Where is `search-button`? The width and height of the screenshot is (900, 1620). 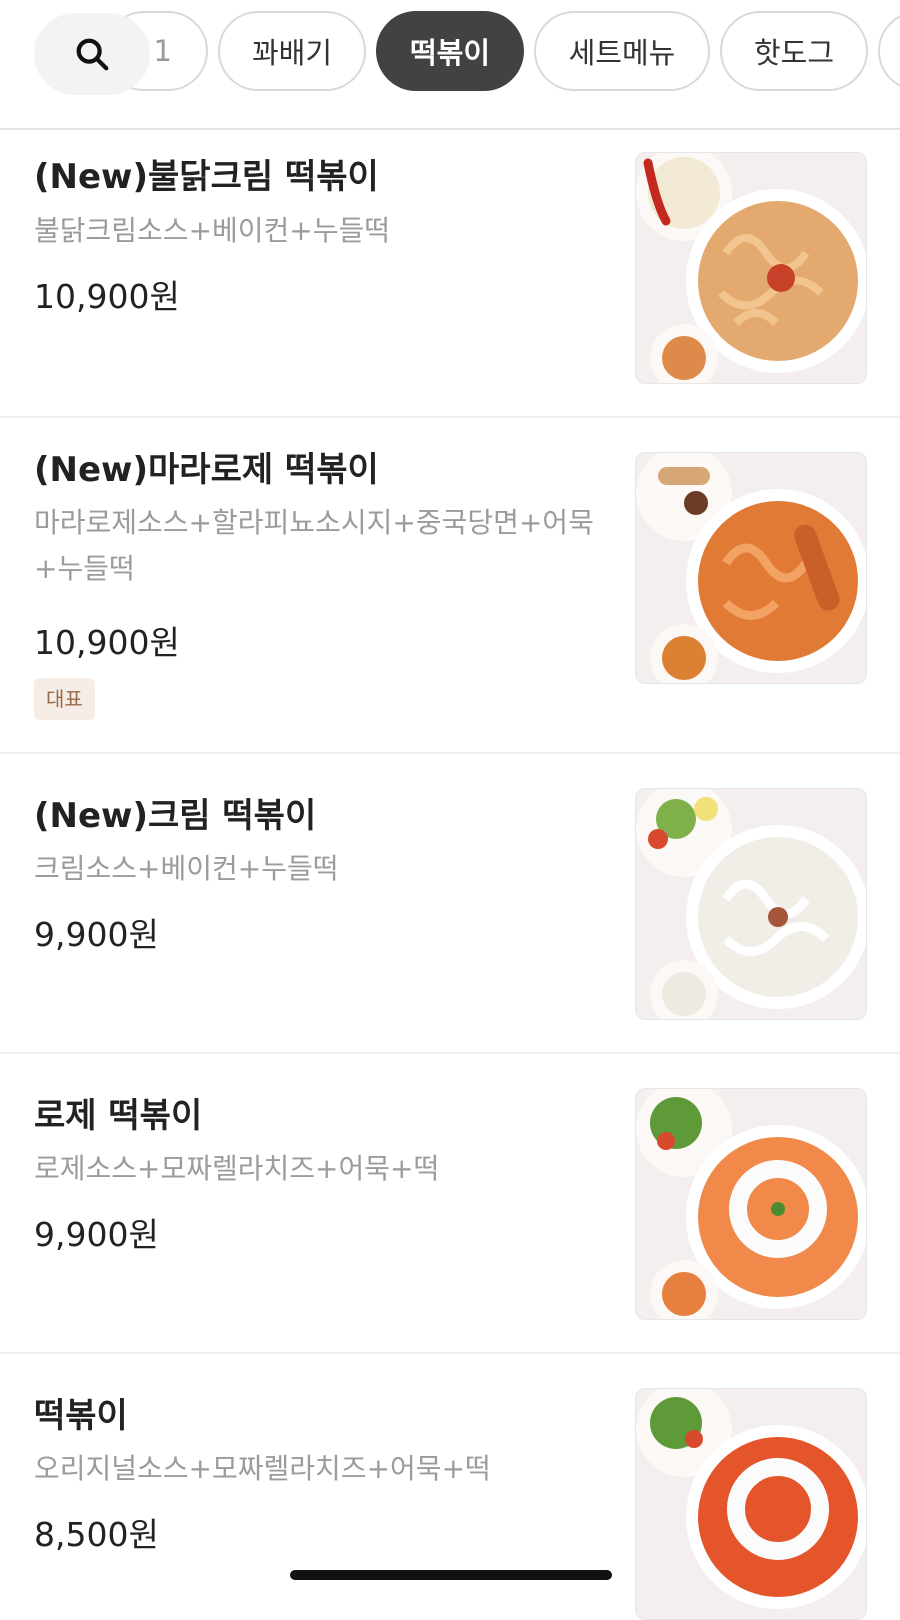
search-button is located at coordinates (92, 54).